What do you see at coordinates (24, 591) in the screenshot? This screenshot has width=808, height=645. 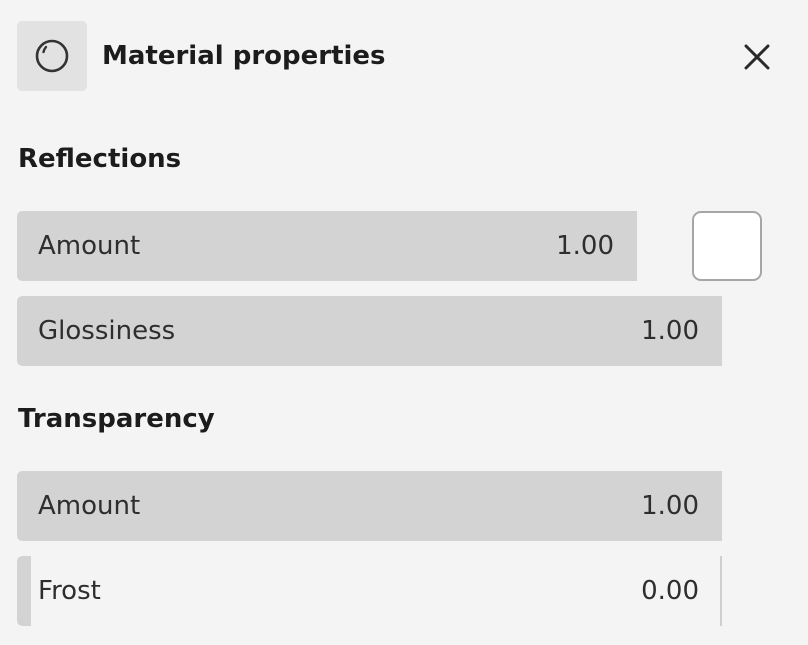 I see `slider-fill` at bounding box center [24, 591].